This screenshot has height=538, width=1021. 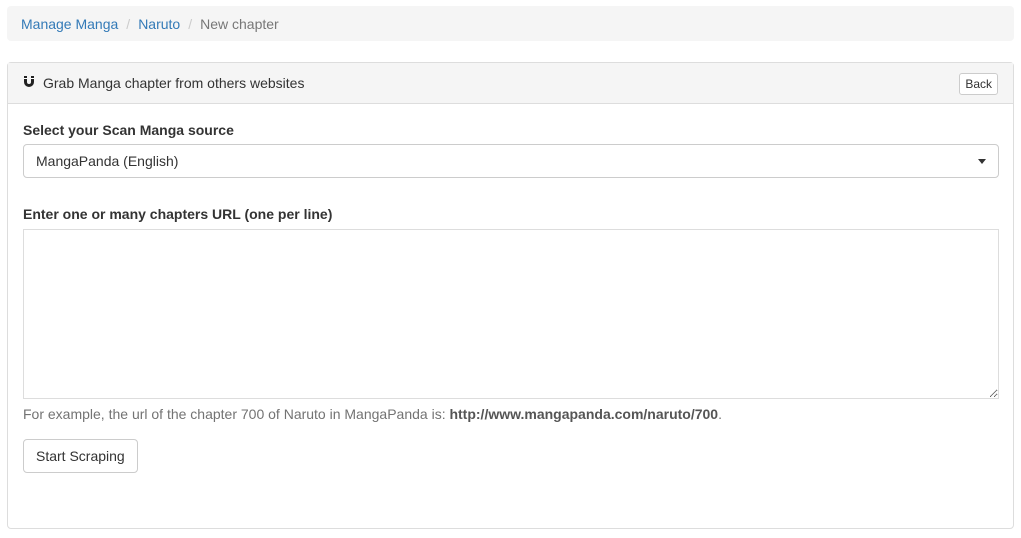 I want to click on help-suffix: ., so click(x=720, y=414).